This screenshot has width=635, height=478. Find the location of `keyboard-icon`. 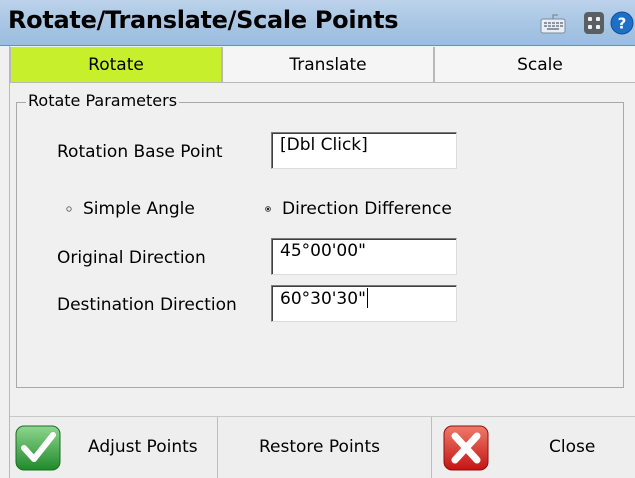

keyboard-icon is located at coordinates (553, 23).